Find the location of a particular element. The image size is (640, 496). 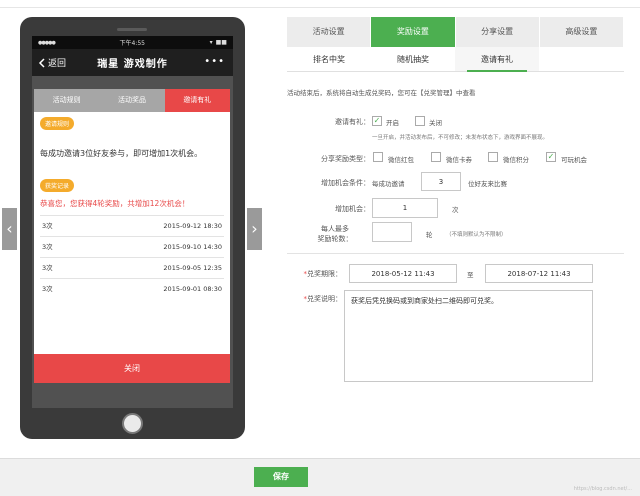

period-label-text: 兑奖期限： is located at coordinates (324, 274).